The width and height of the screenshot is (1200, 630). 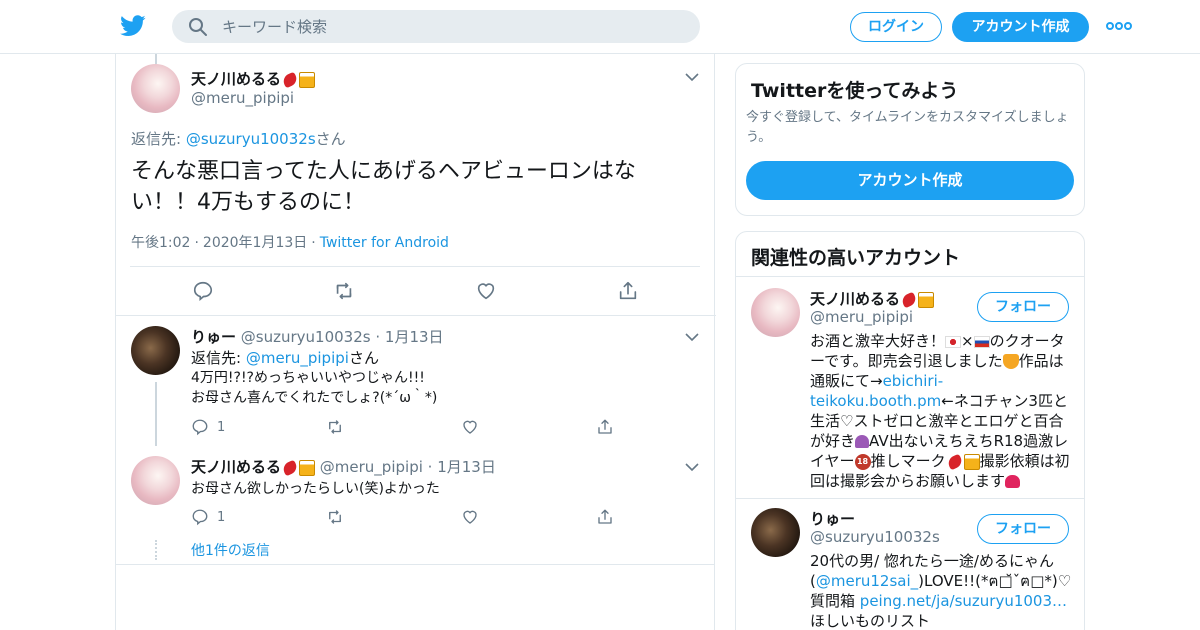 I want to click on tweet-meta: 午後1:02 · 2020年1月13日 · Twitter for Android, so click(x=290, y=243).